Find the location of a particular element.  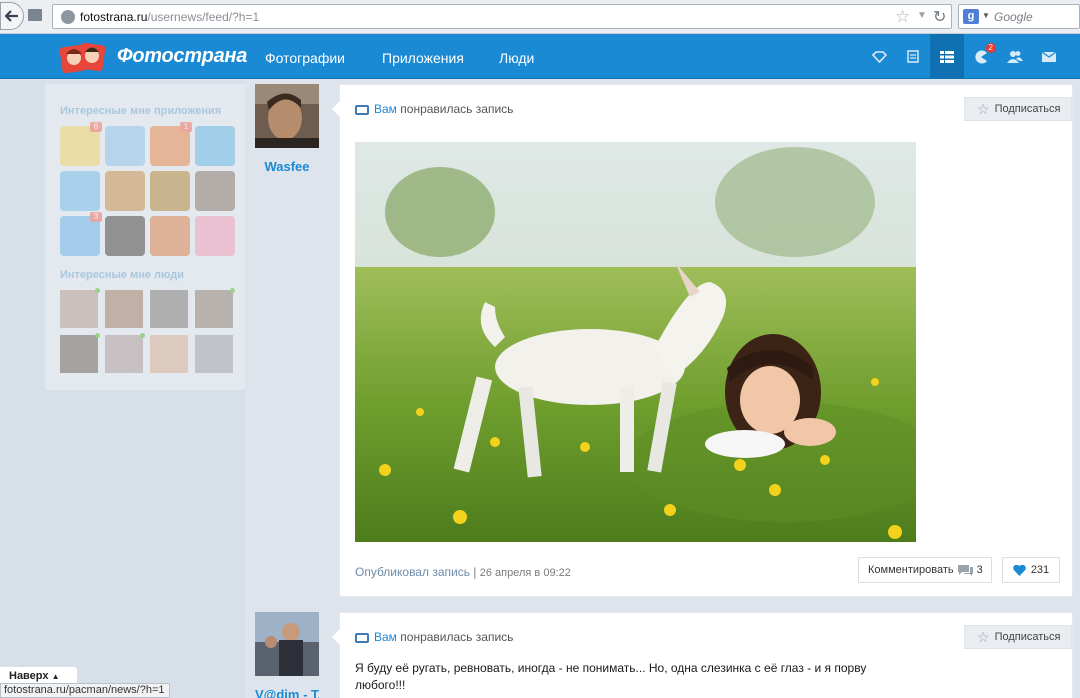

status-bar-url: fotostrana.ru/pacman/news/?h=1 is located at coordinates (85, 690).